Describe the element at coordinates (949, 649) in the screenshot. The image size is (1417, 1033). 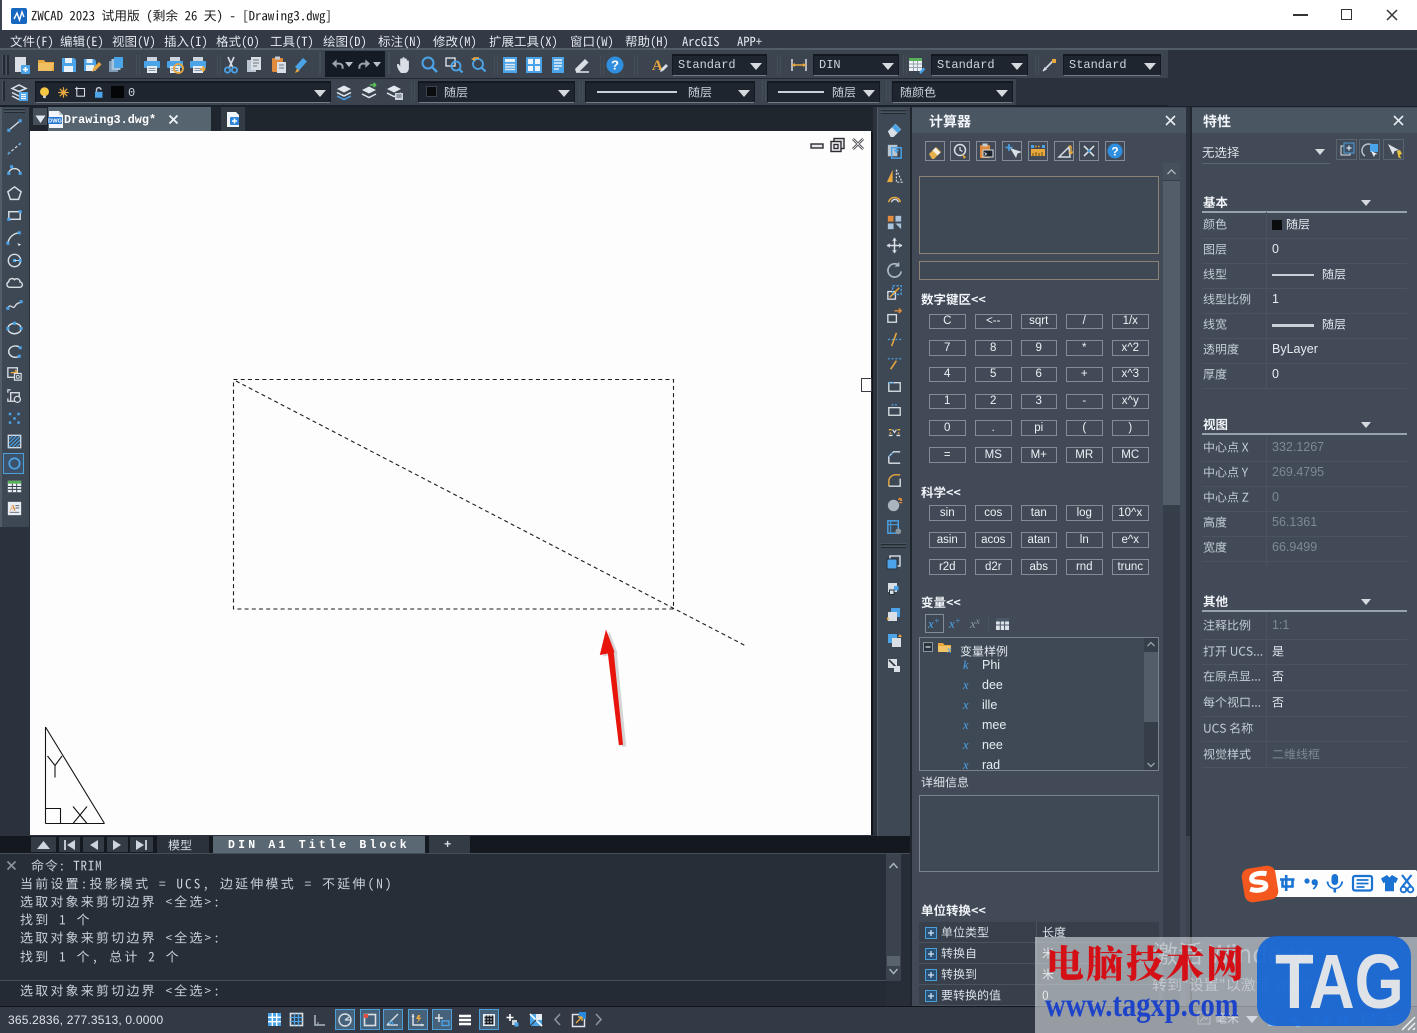
I see `svg-text: x` at that location.